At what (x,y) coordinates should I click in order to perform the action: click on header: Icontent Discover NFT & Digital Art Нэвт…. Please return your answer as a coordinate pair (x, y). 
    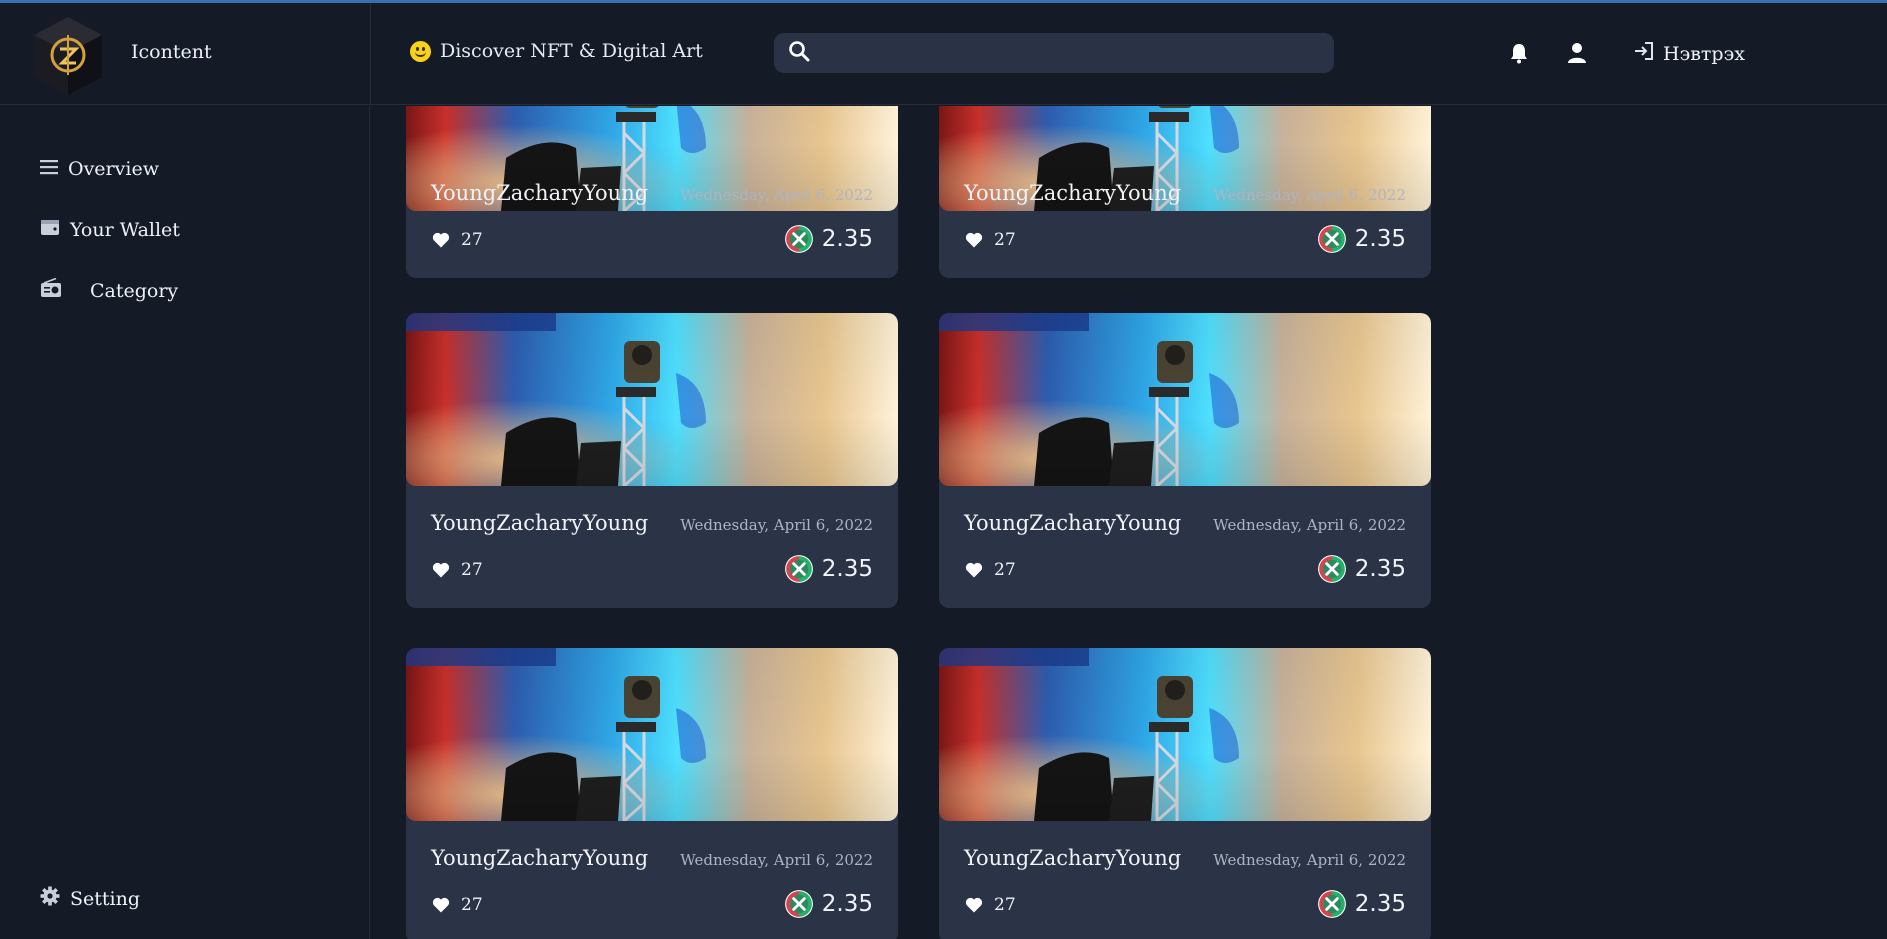
    Looking at the image, I should click on (943, 54).